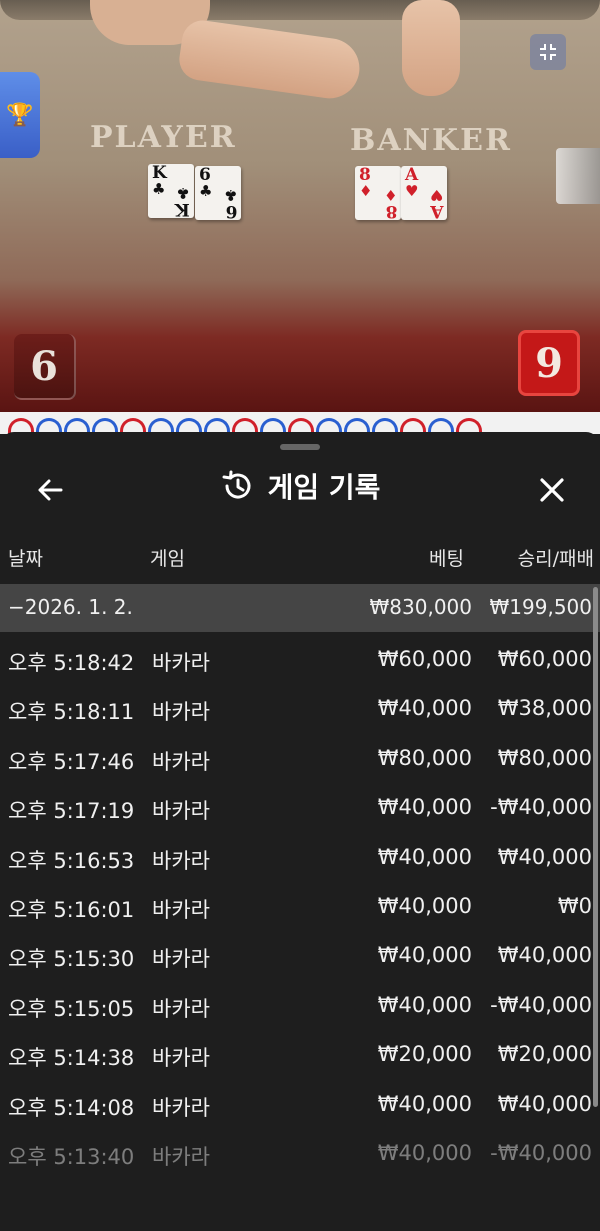  What do you see at coordinates (300, 859) in the screenshot?
I see `history-row: 오후 5:16:53 바카라 ₩40,000 ₩40,000` at bounding box center [300, 859].